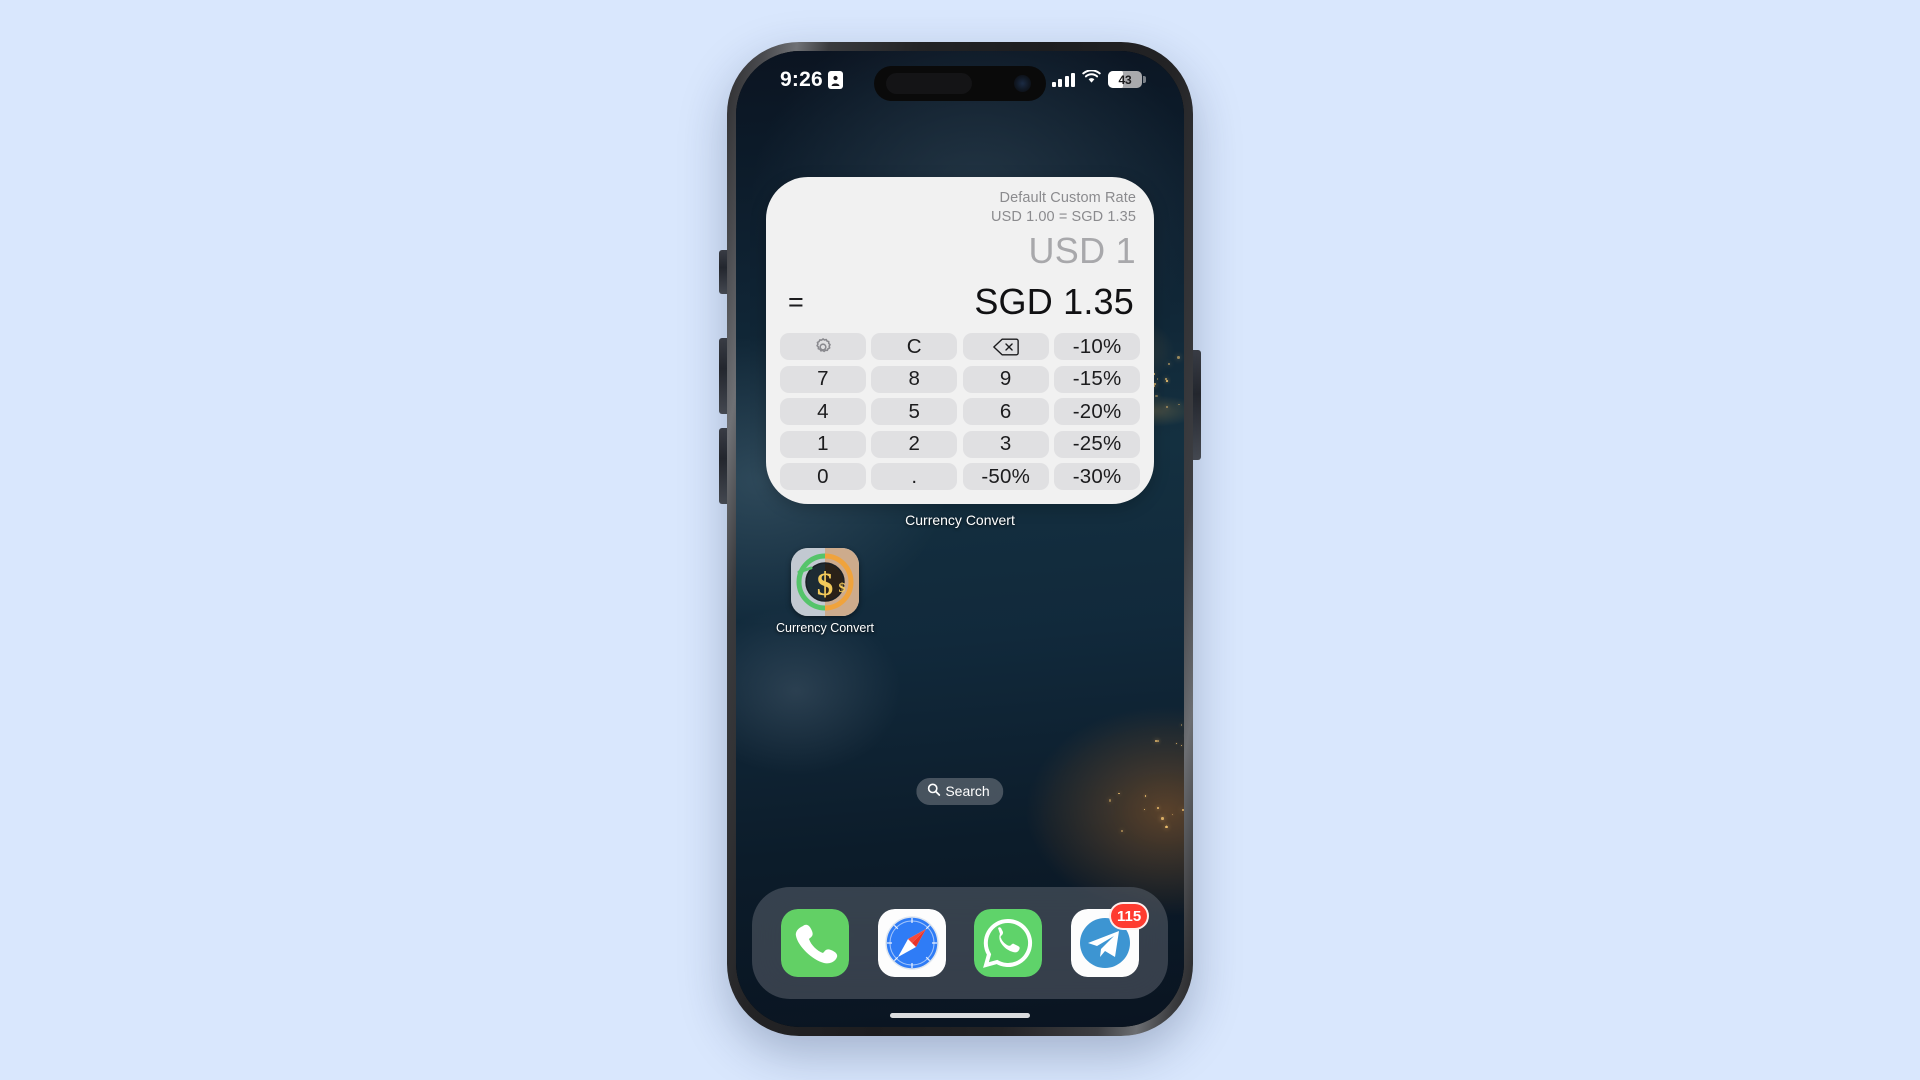 The height and width of the screenshot is (1080, 1920). What do you see at coordinates (1097, 411) in the screenshot?
I see `discount-20-key: -20%` at bounding box center [1097, 411].